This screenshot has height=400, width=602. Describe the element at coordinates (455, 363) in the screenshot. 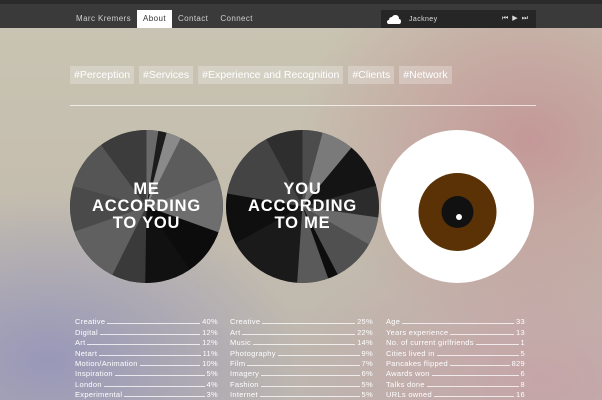

I see `stat-row: Pancakes flipped 829` at that location.